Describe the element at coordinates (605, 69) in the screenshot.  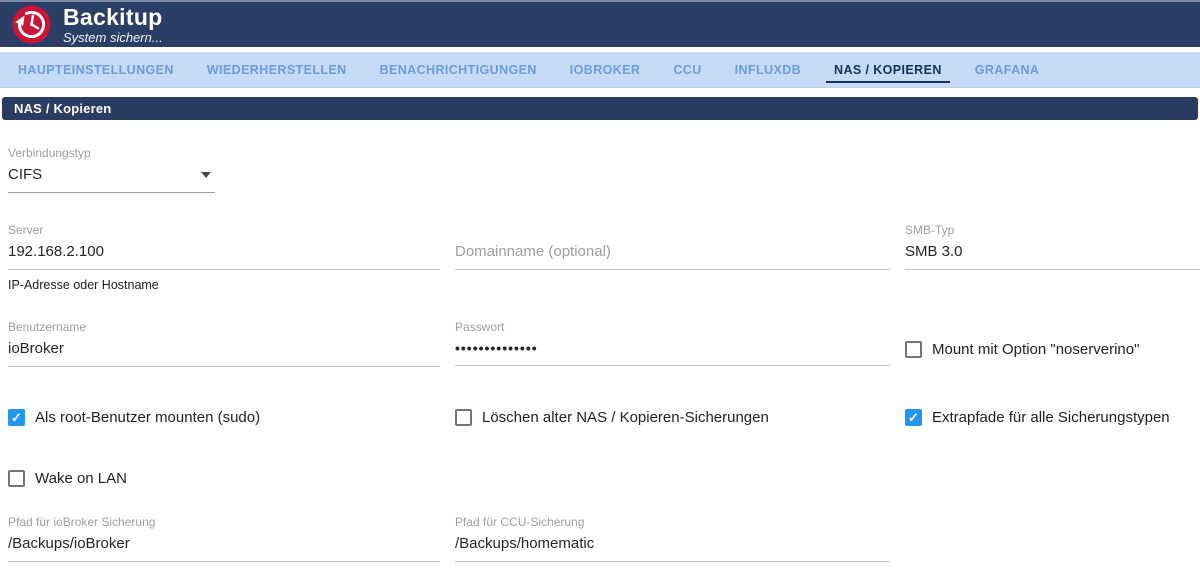
I see `tab-iobroker: IOBROKER` at that location.